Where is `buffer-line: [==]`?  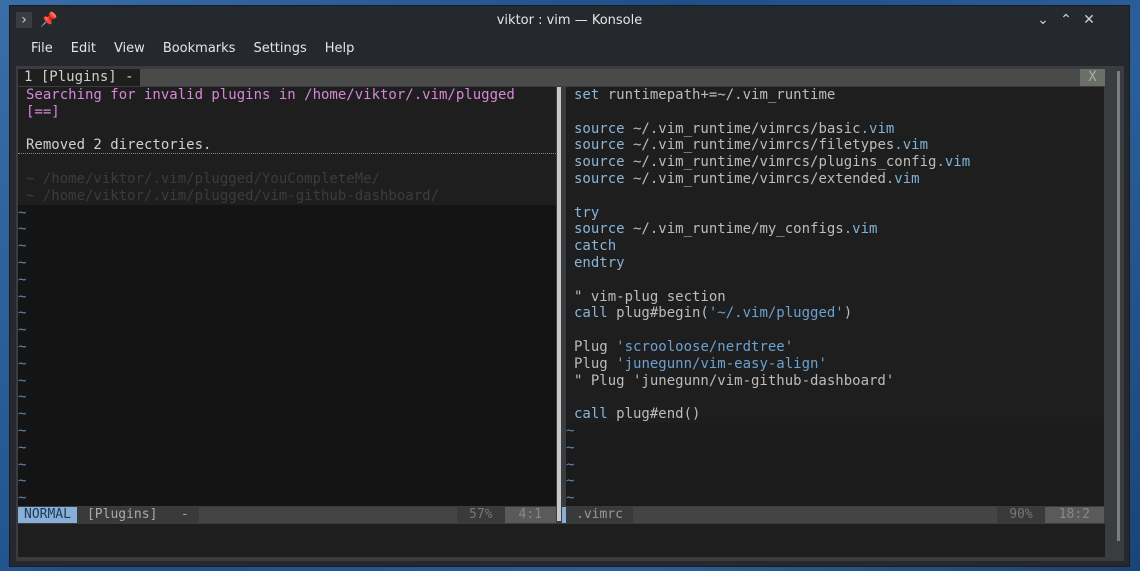
buffer-line: [==] is located at coordinates (43, 111).